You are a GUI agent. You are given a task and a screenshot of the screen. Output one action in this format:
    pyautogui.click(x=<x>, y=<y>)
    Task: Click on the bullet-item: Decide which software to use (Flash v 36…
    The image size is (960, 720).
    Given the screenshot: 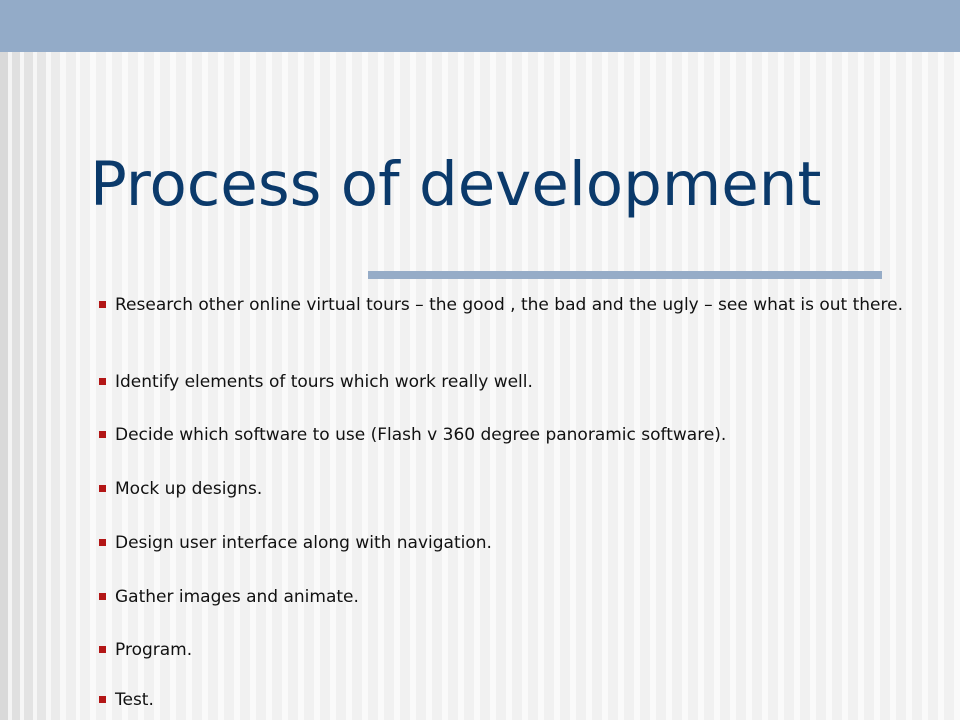 What is the action you would take?
    pyautogui.click(x=504, y=435)
    